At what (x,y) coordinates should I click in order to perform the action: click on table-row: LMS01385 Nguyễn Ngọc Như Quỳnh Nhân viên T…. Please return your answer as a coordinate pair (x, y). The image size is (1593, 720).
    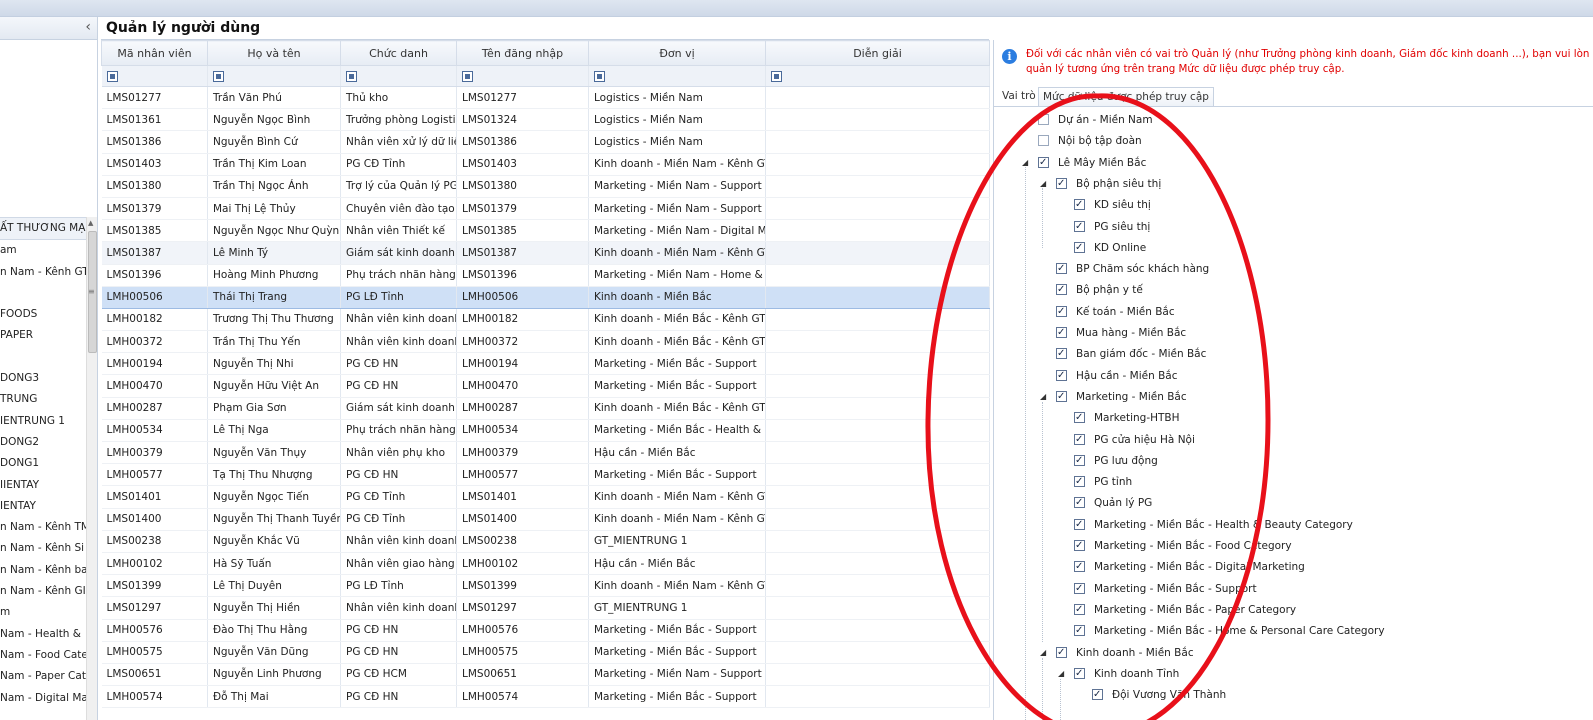
    Looking at the image, I should click on (545, 231).